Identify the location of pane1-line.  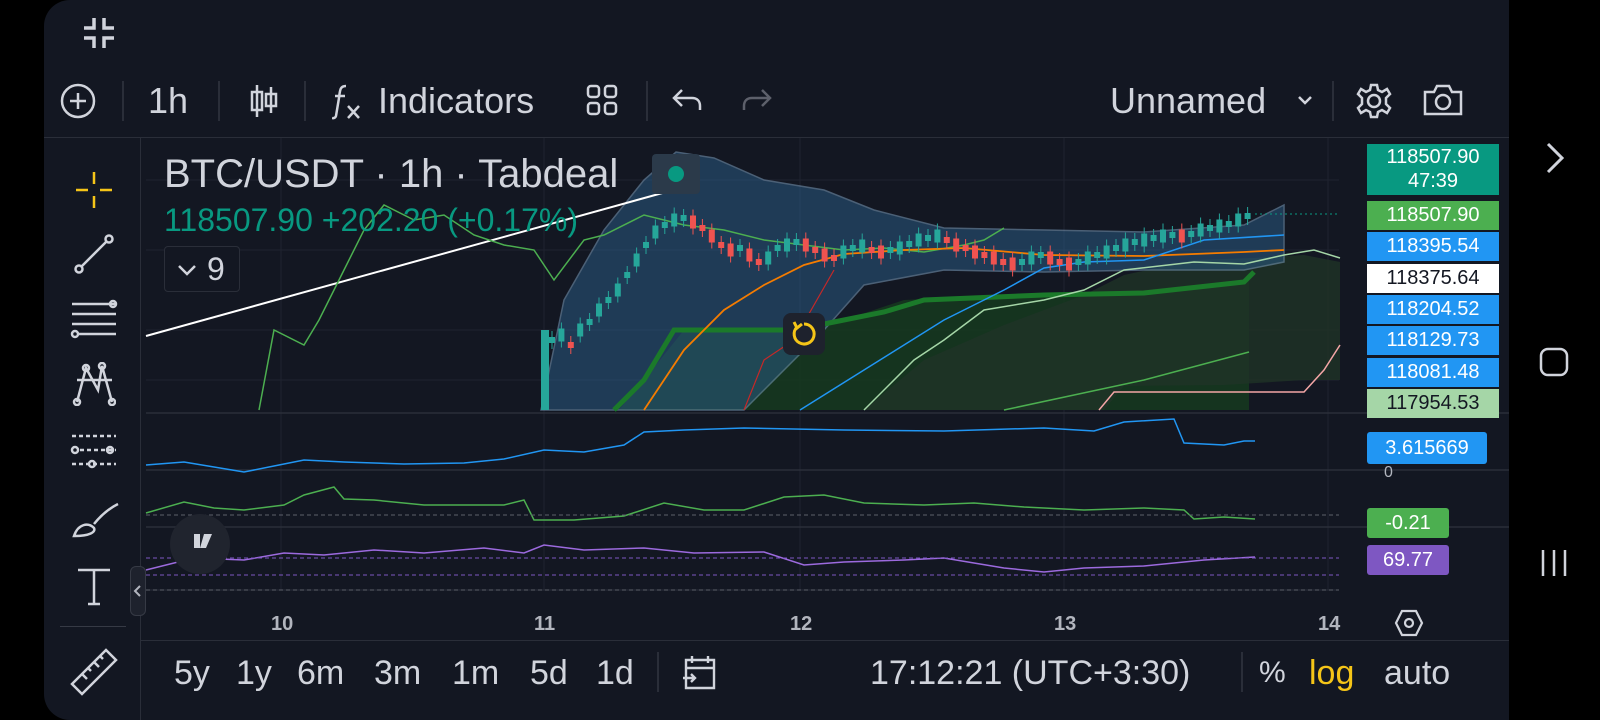
(700, 445).